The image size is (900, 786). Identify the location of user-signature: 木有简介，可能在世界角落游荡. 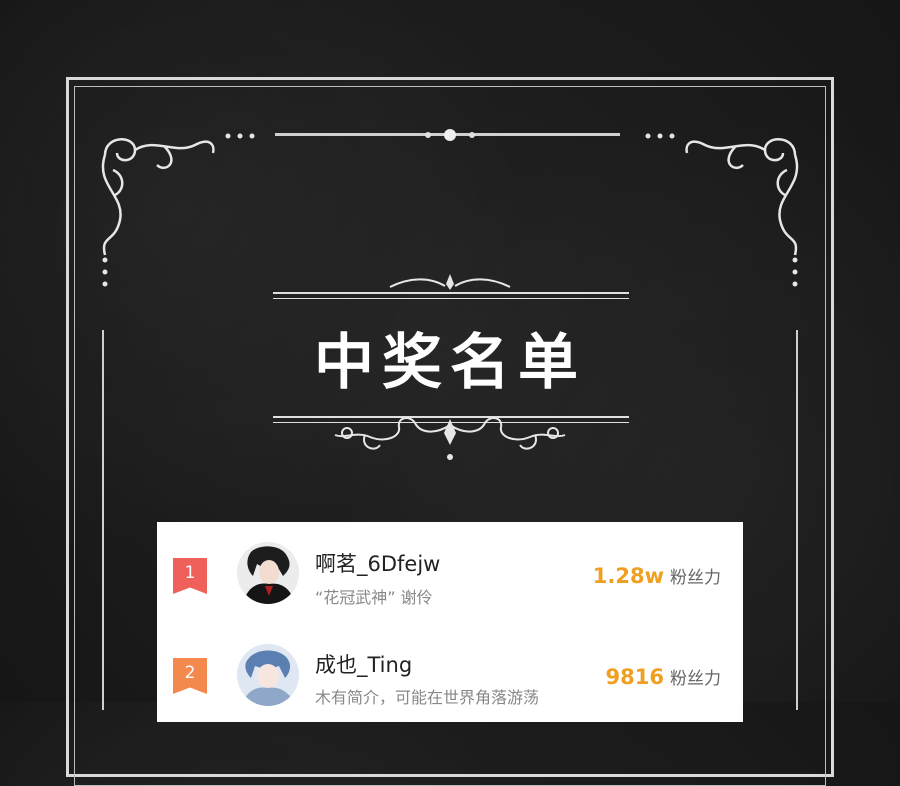
(427, 697).